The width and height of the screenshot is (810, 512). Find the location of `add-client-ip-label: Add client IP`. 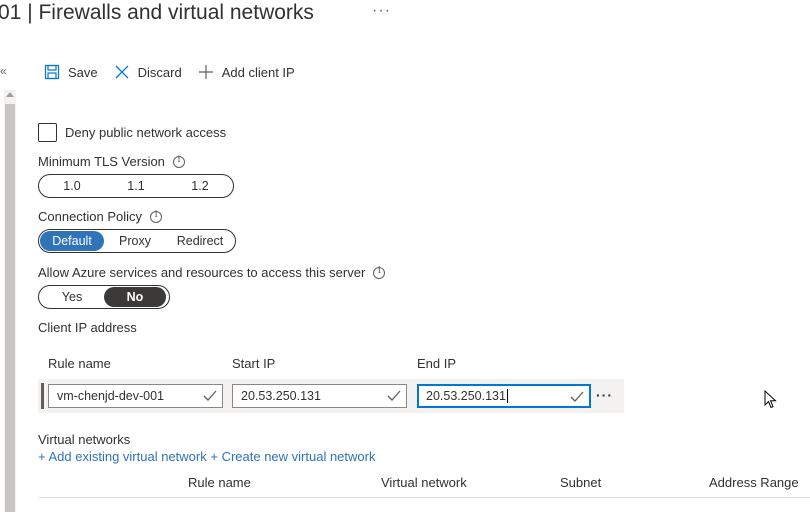

add-client-ip-label: Add client IP is located at coordinates (258, 72).